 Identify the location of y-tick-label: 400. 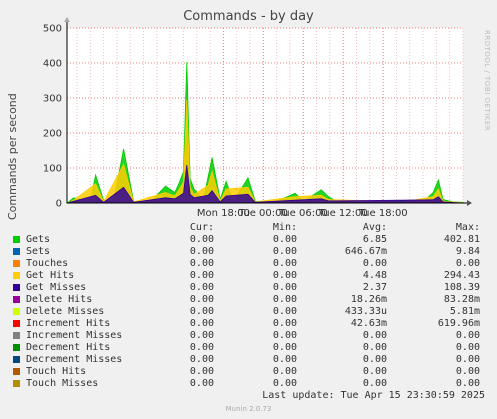
(52, 64).